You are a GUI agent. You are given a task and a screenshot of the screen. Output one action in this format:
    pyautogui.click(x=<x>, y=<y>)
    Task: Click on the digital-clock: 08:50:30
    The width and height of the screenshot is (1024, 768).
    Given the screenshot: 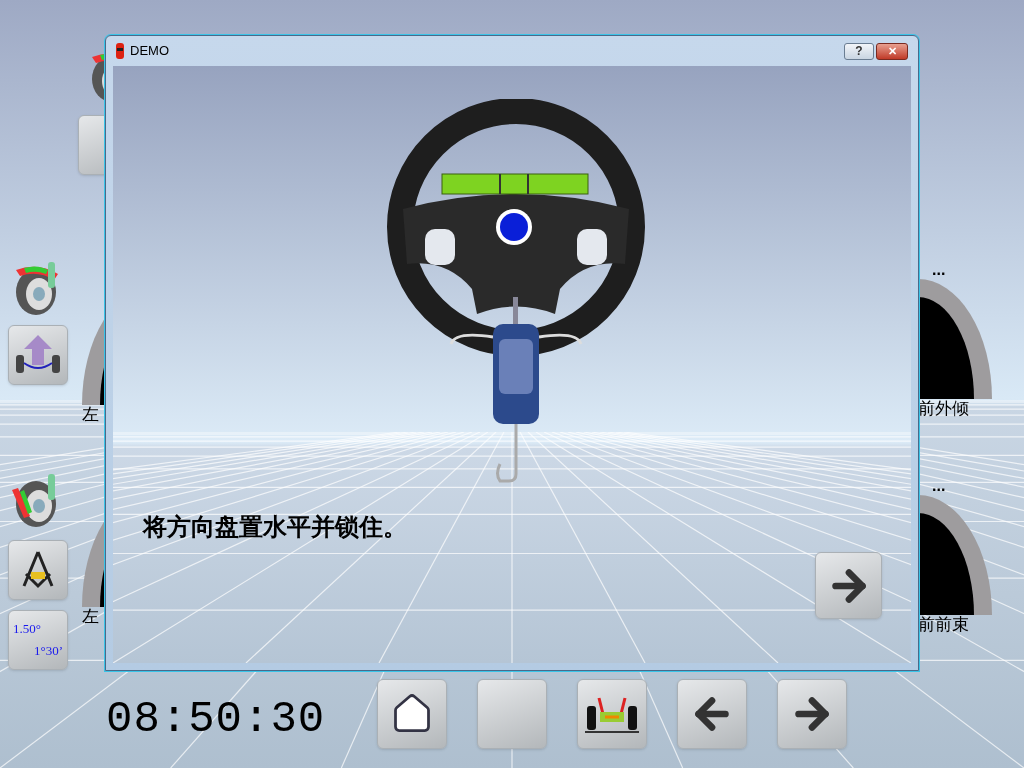 What is the action you would take?
    pyautogui.click(x=216, y=719)
    